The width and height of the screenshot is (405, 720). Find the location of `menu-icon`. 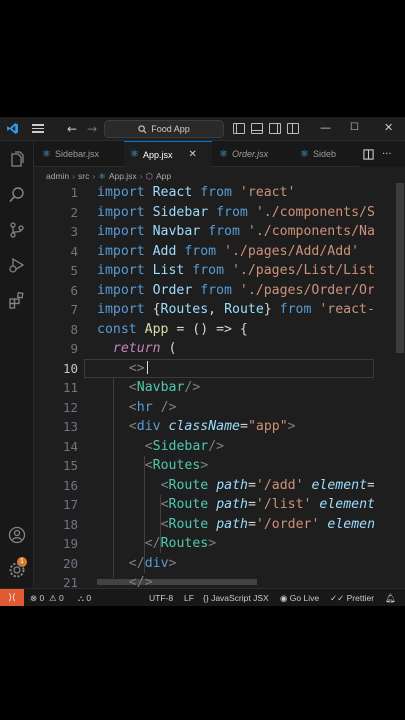

menu-icon is located at coordinates (38, 129).